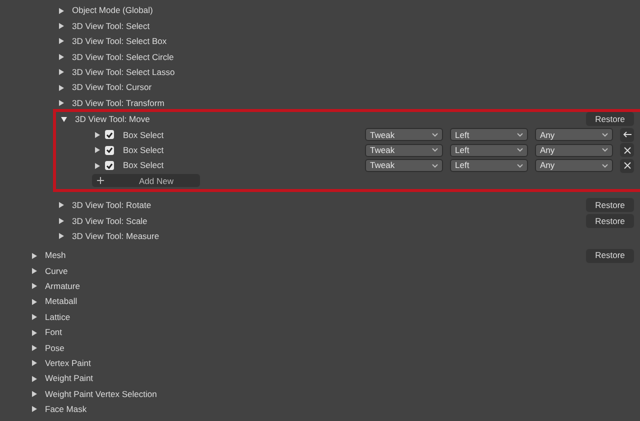  What do you see at coordinates (353, 57) in the screenshot?
I see `keymap-item-label: 3D View Tool: Select Circle` at bounding box center [353, 57].